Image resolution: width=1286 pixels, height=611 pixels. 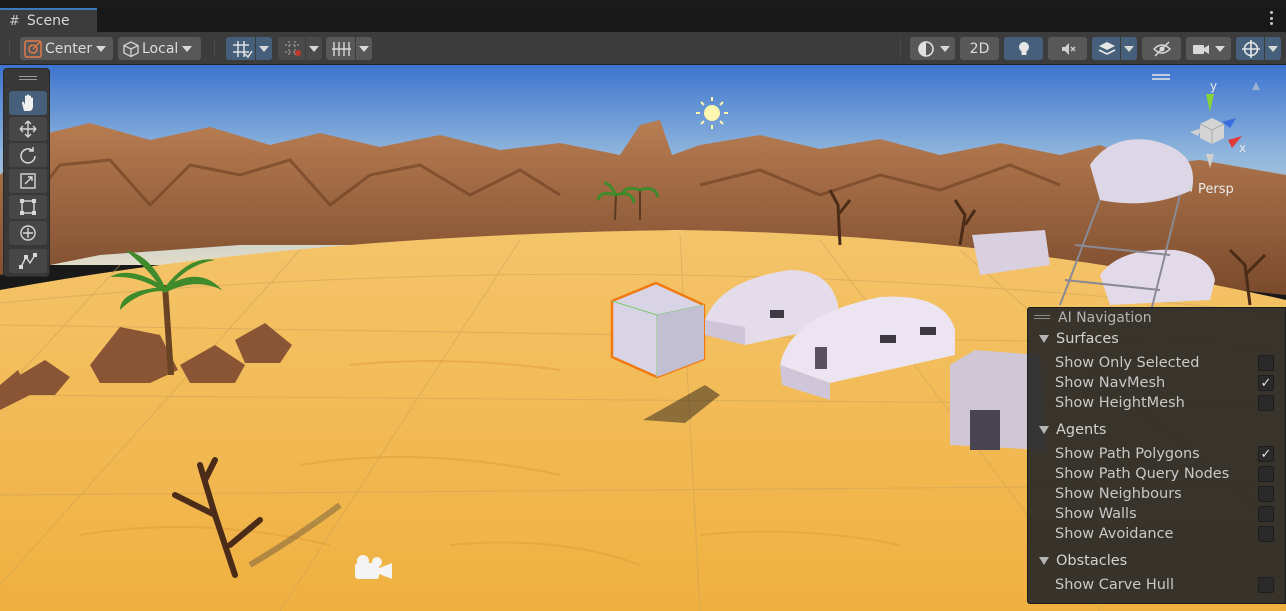 What do you see at coordinates (643, 4) in the screenshot?
I see `top-strip` at bounding box center [643, 4].